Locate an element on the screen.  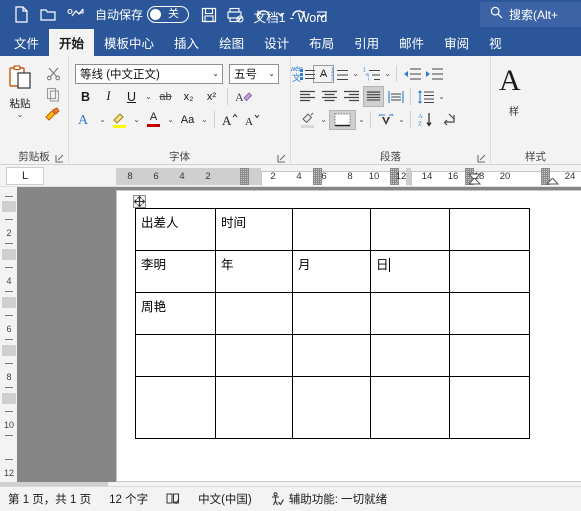
subscript-button: x₂ is located at coordinates (188, 96).